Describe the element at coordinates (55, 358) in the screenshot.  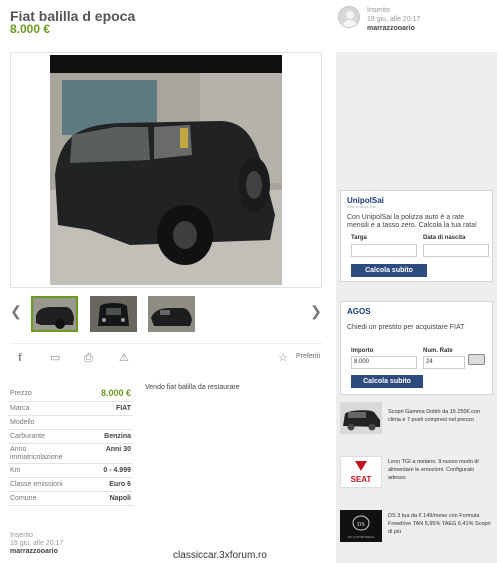
I see `message-icon: ▭` at that location.